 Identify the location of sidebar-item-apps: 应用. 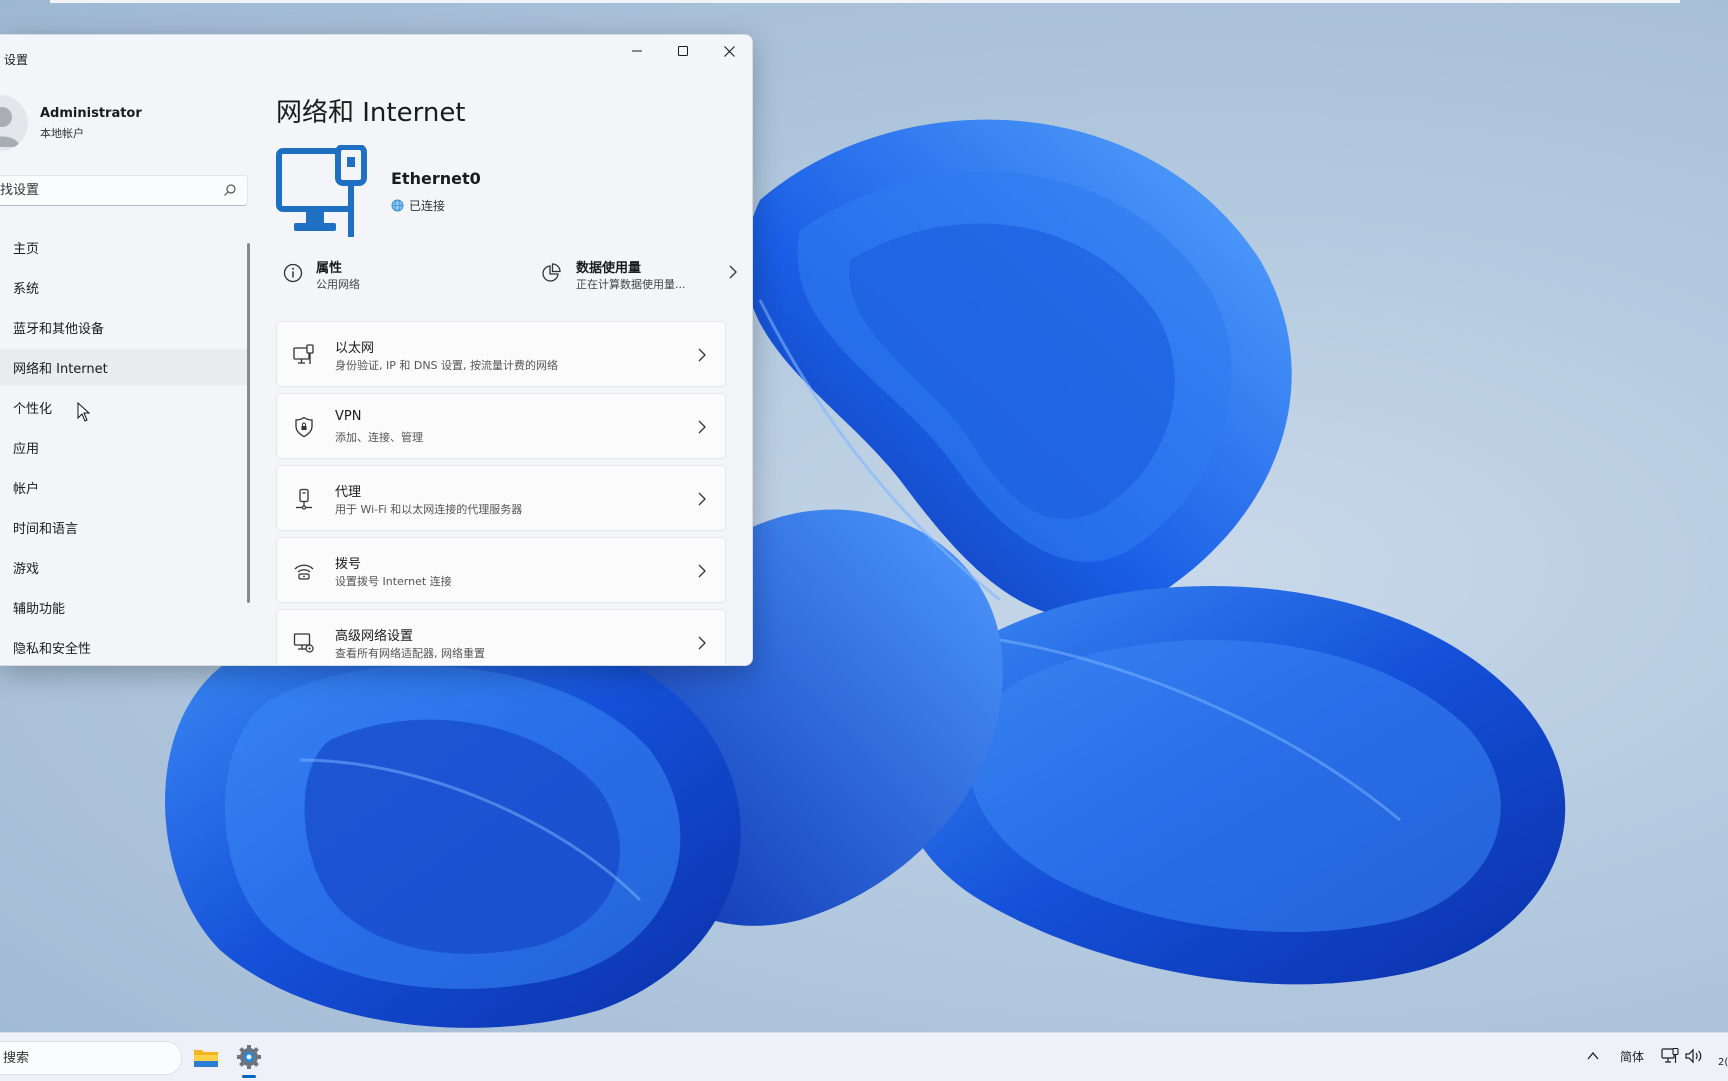
(124, 447).